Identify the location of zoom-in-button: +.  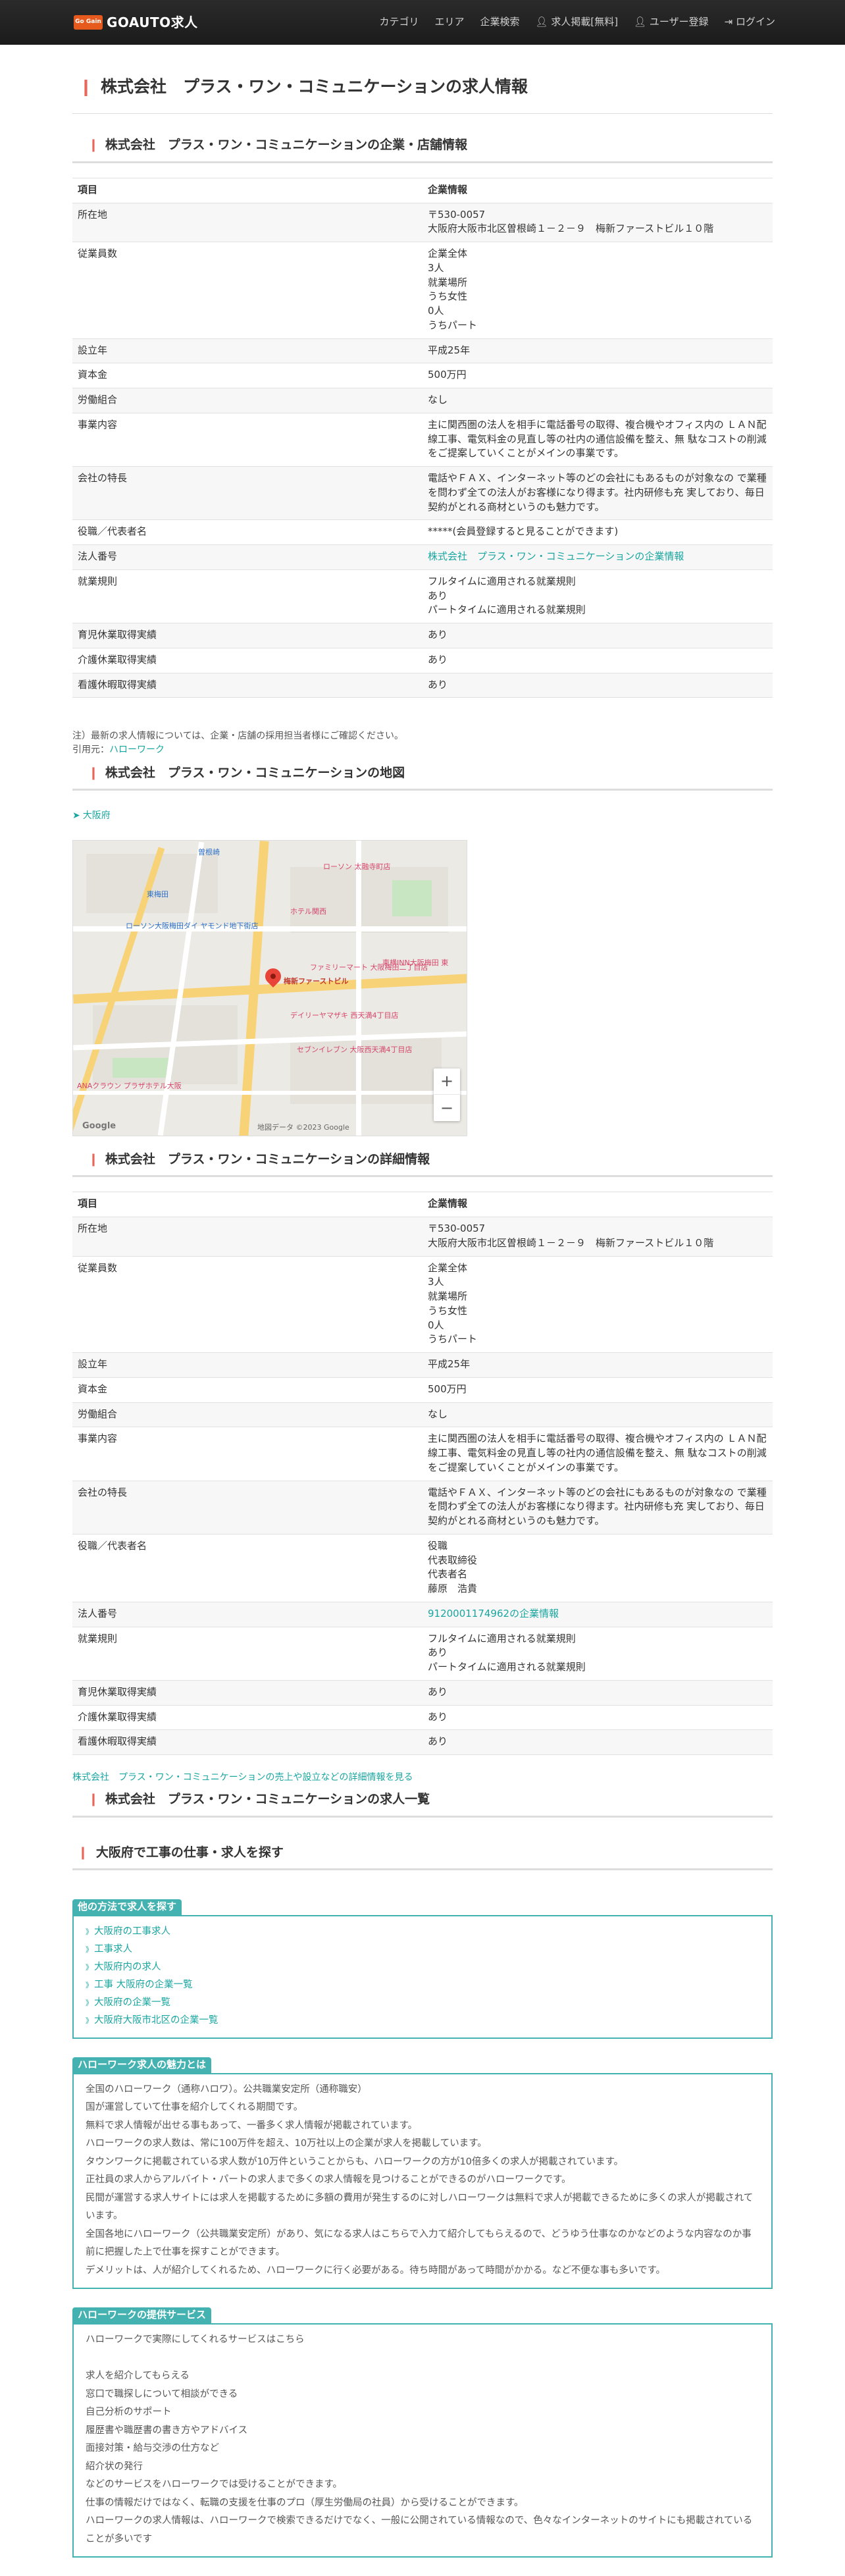
(447, 1081).